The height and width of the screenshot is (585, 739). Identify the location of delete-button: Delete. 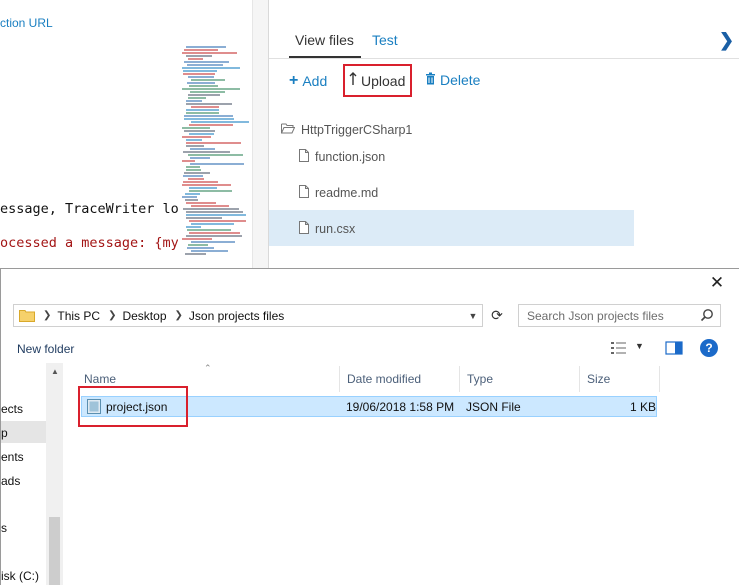
(452, 80).